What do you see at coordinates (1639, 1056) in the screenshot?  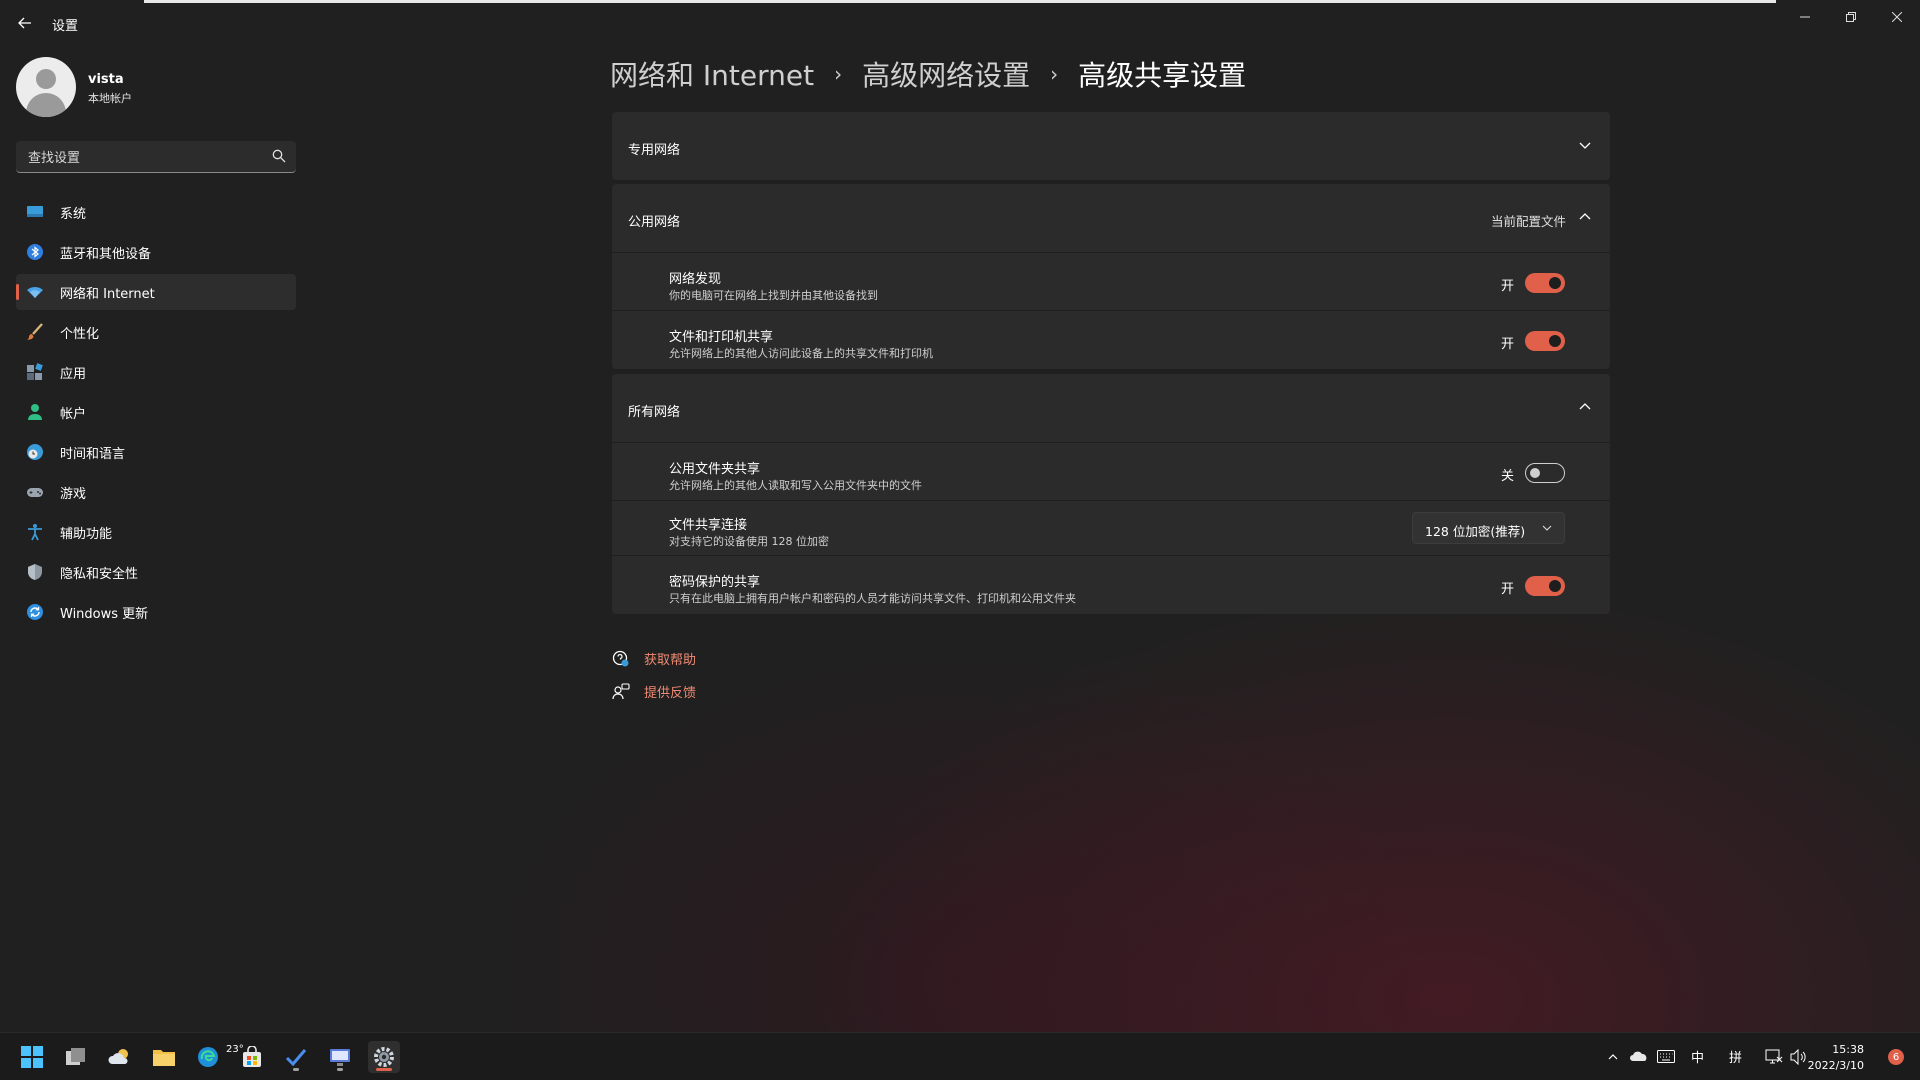 I see `onedrive-cloud-icon` at bounding box center [1639, 1056].